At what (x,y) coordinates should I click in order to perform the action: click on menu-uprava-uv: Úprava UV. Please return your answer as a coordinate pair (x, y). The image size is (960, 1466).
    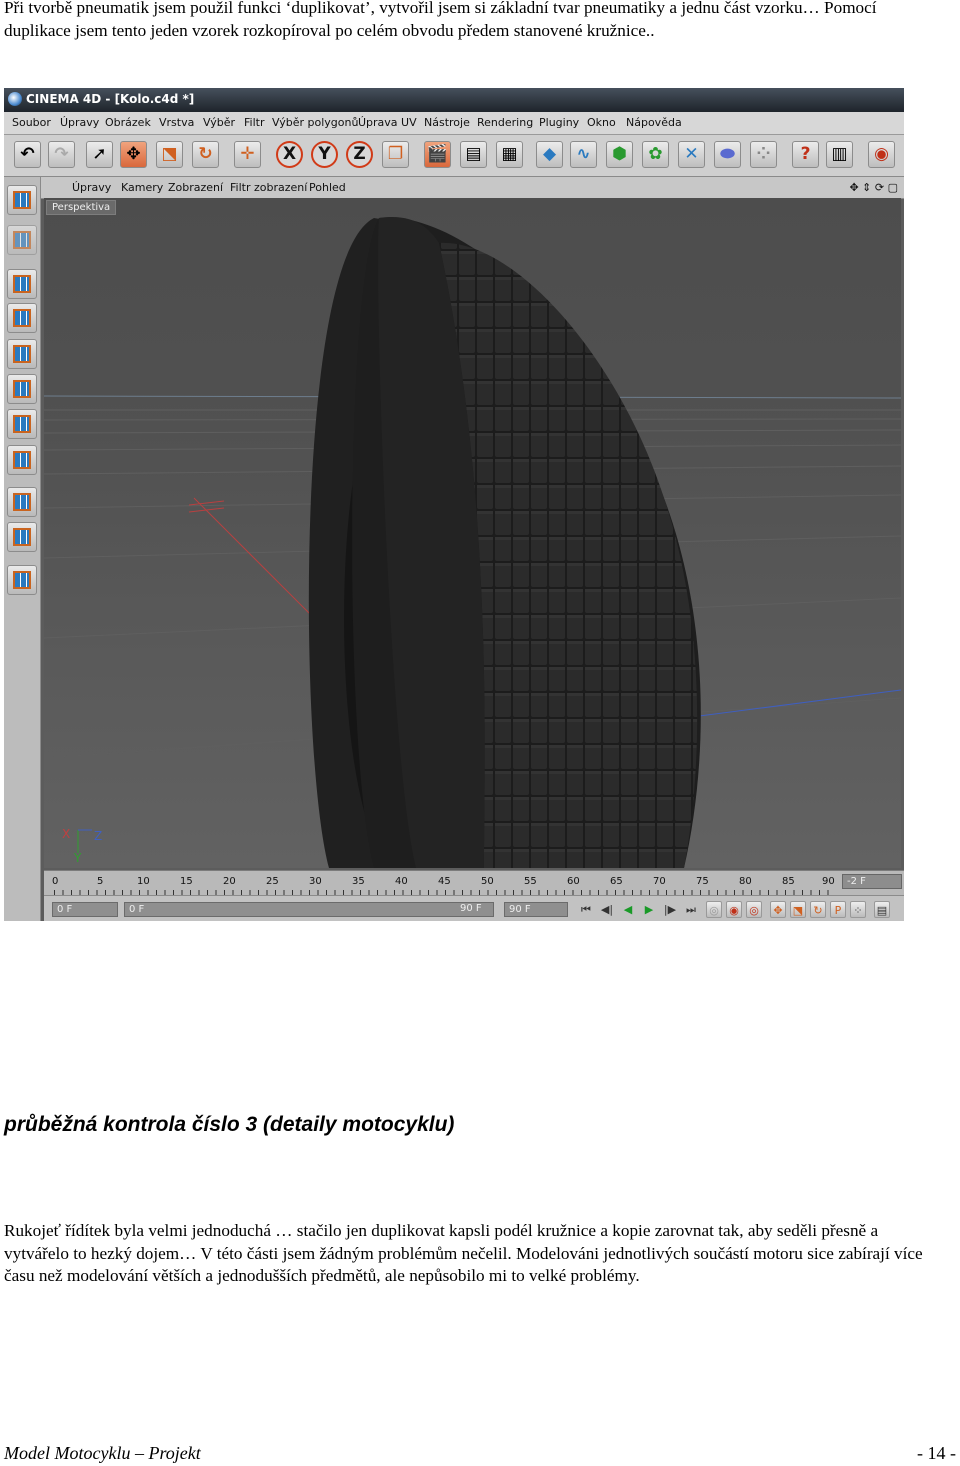
    Looking at the image, I should click on (387, 122).